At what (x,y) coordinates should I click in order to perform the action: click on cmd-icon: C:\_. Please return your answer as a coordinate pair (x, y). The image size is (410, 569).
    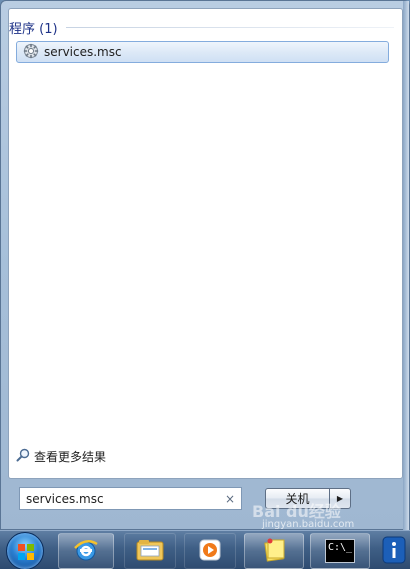
    Looking at the image, I should click on (340, 551).